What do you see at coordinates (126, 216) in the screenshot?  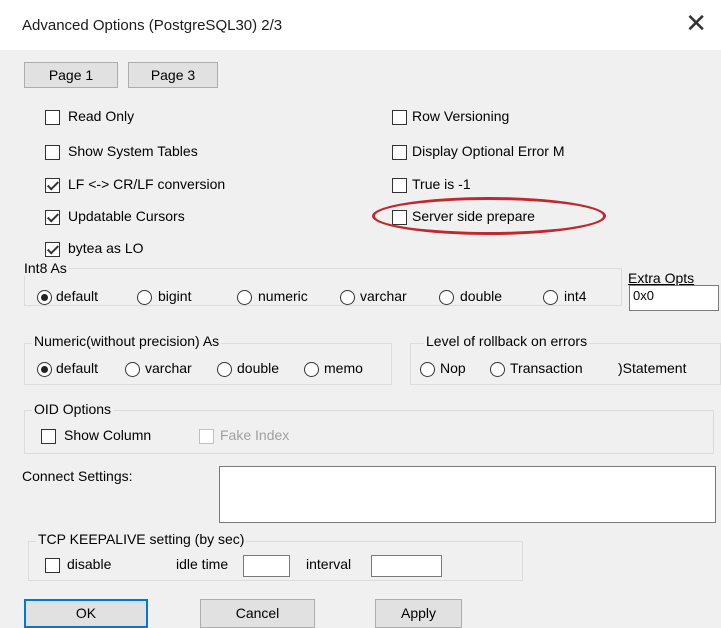 I see `updatable-cursors-label: Updatable Cursors` at bounding box center [126, 216].